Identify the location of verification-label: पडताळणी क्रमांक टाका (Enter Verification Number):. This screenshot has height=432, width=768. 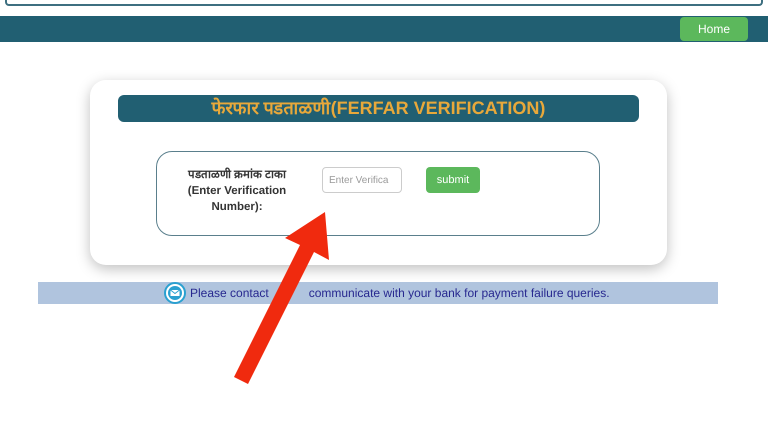
(237, 191).